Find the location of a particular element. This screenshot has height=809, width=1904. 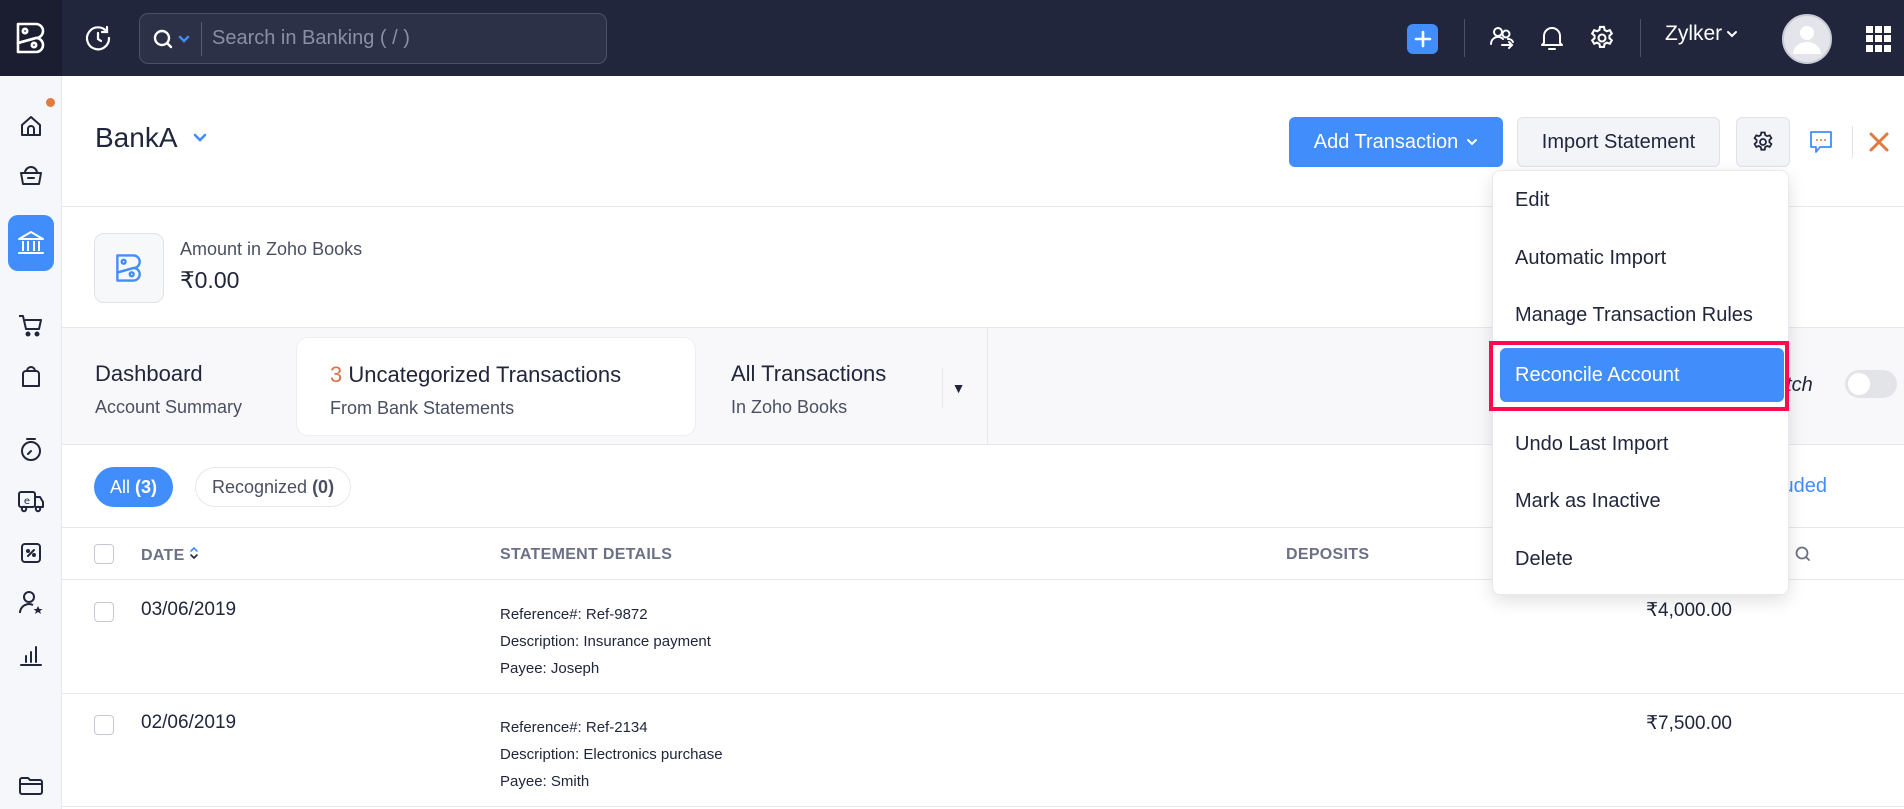

tax-icon is located at coordinates (31, 553).